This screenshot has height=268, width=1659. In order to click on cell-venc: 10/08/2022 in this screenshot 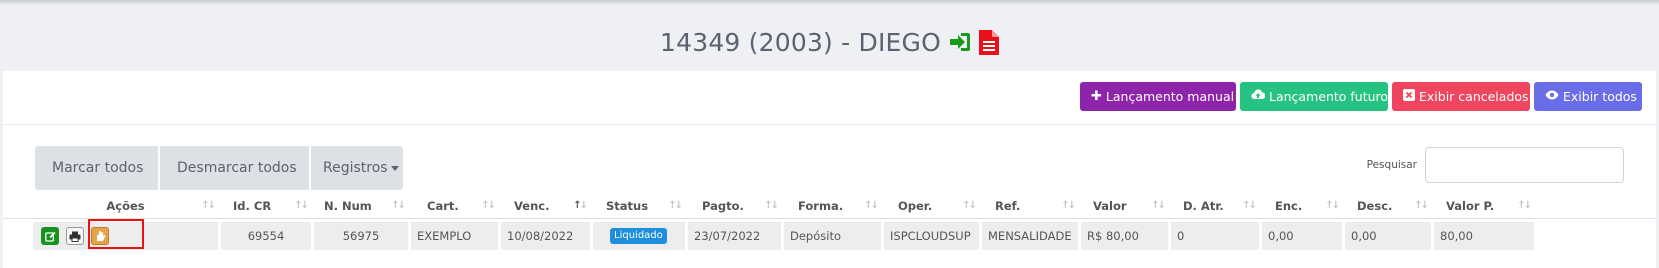, I will do `click(545, 236)`.